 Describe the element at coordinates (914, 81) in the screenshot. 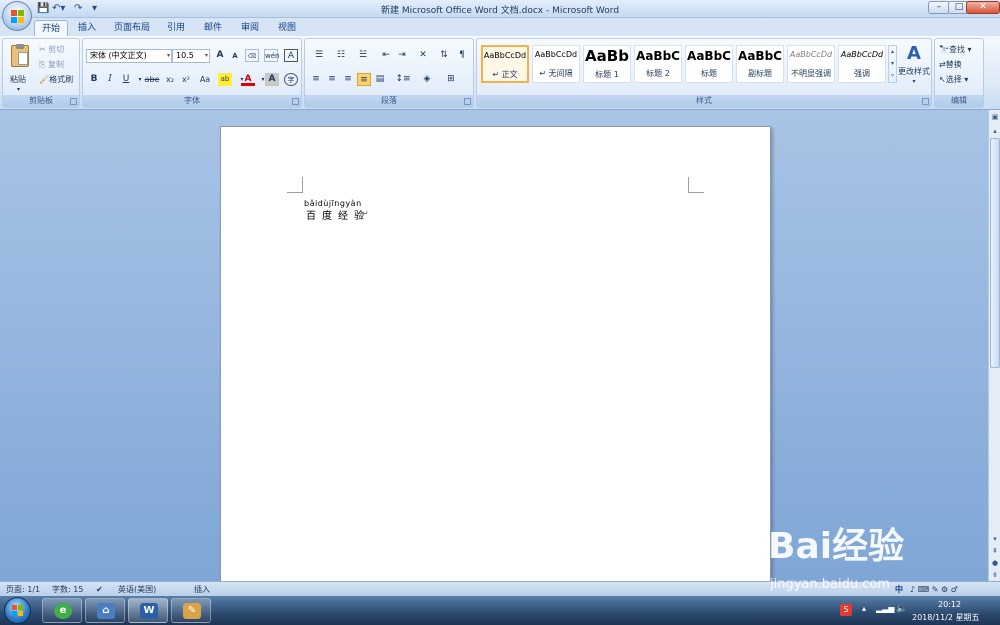

I see `chevron-down-icon: ▾` at that location.